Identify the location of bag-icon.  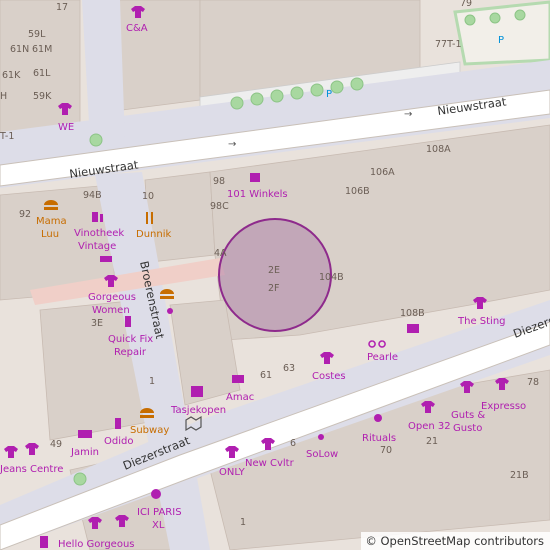
(197, 391).